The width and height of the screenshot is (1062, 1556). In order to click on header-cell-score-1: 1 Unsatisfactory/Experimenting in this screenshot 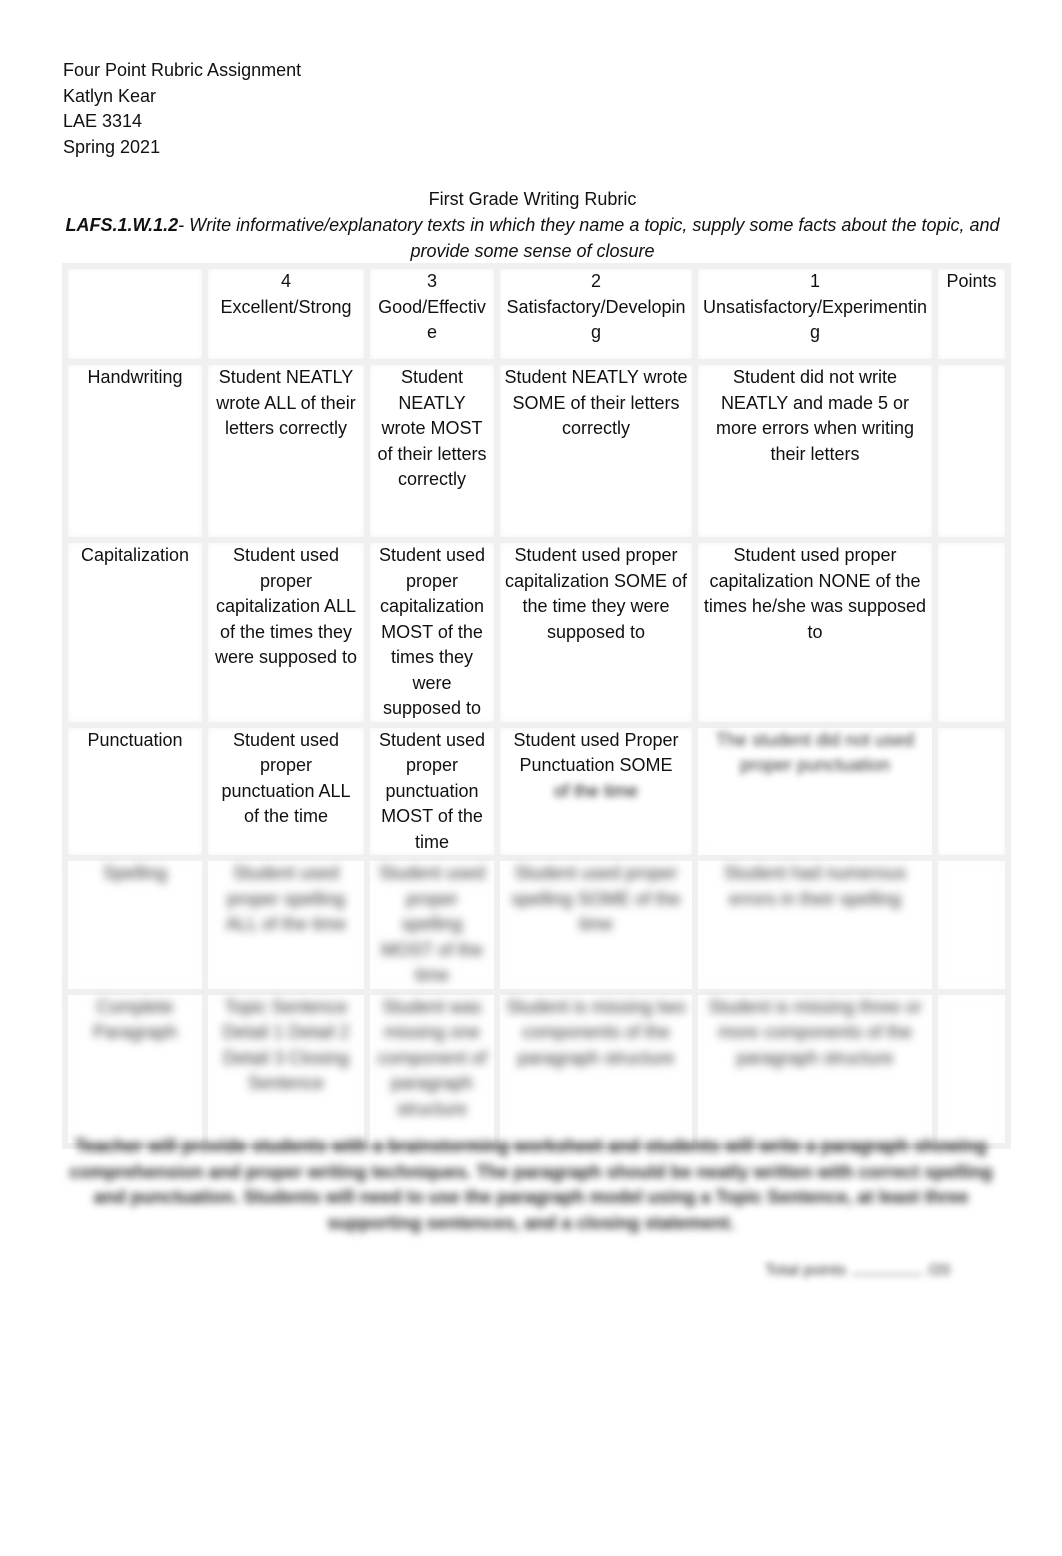, I will do `click(815, 314)`.